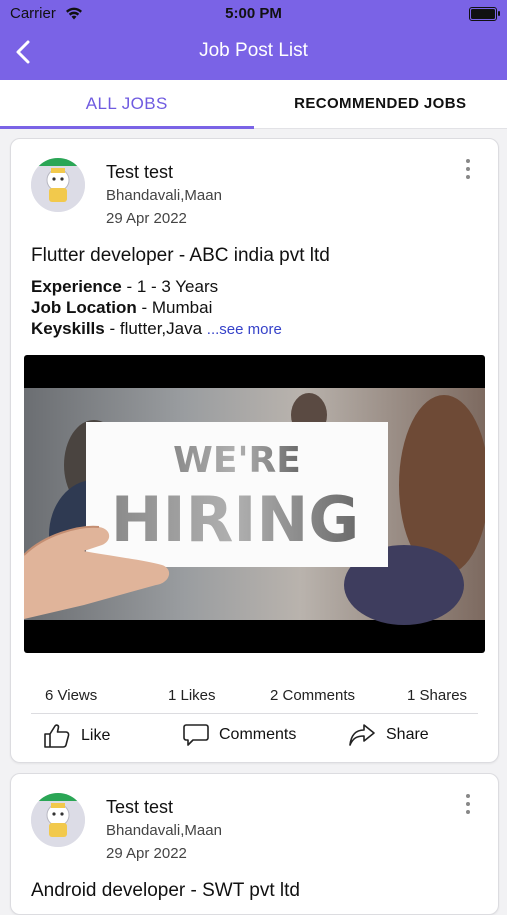 Image resolution: width=507 pixels, height=915 pixels. I want to click on like-label: Like, so click(95, 736).